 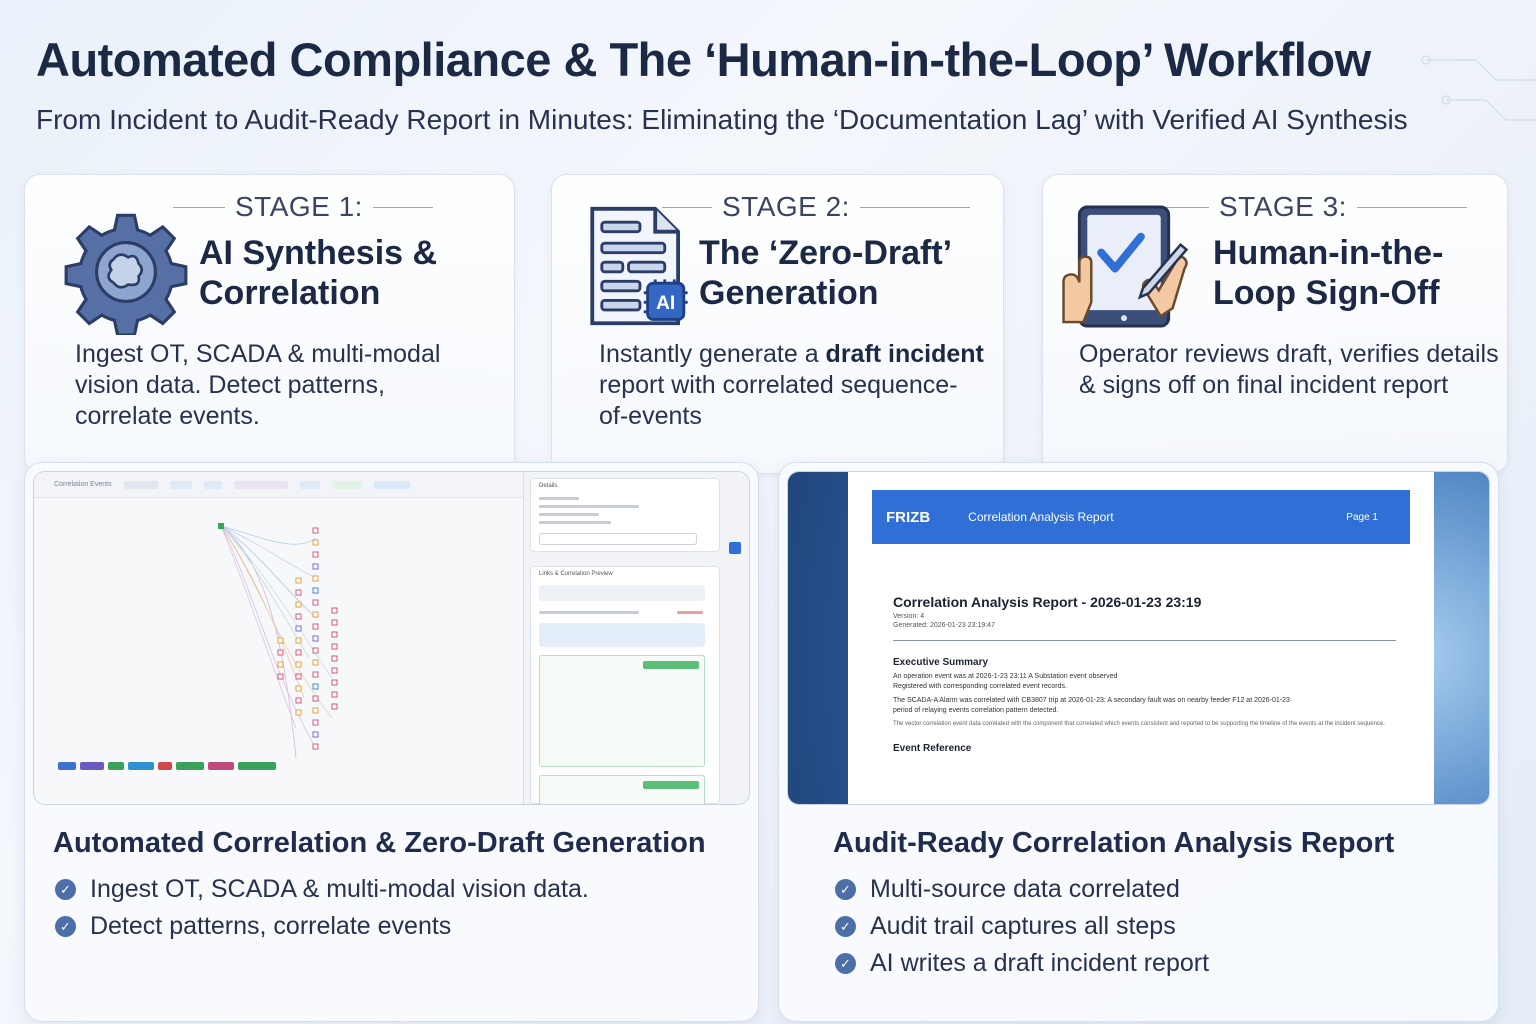 What do you see at coordinates (639, 266) in the screenshot?
I see `ai-document-icon: AI` at bounding box center [639, 266].